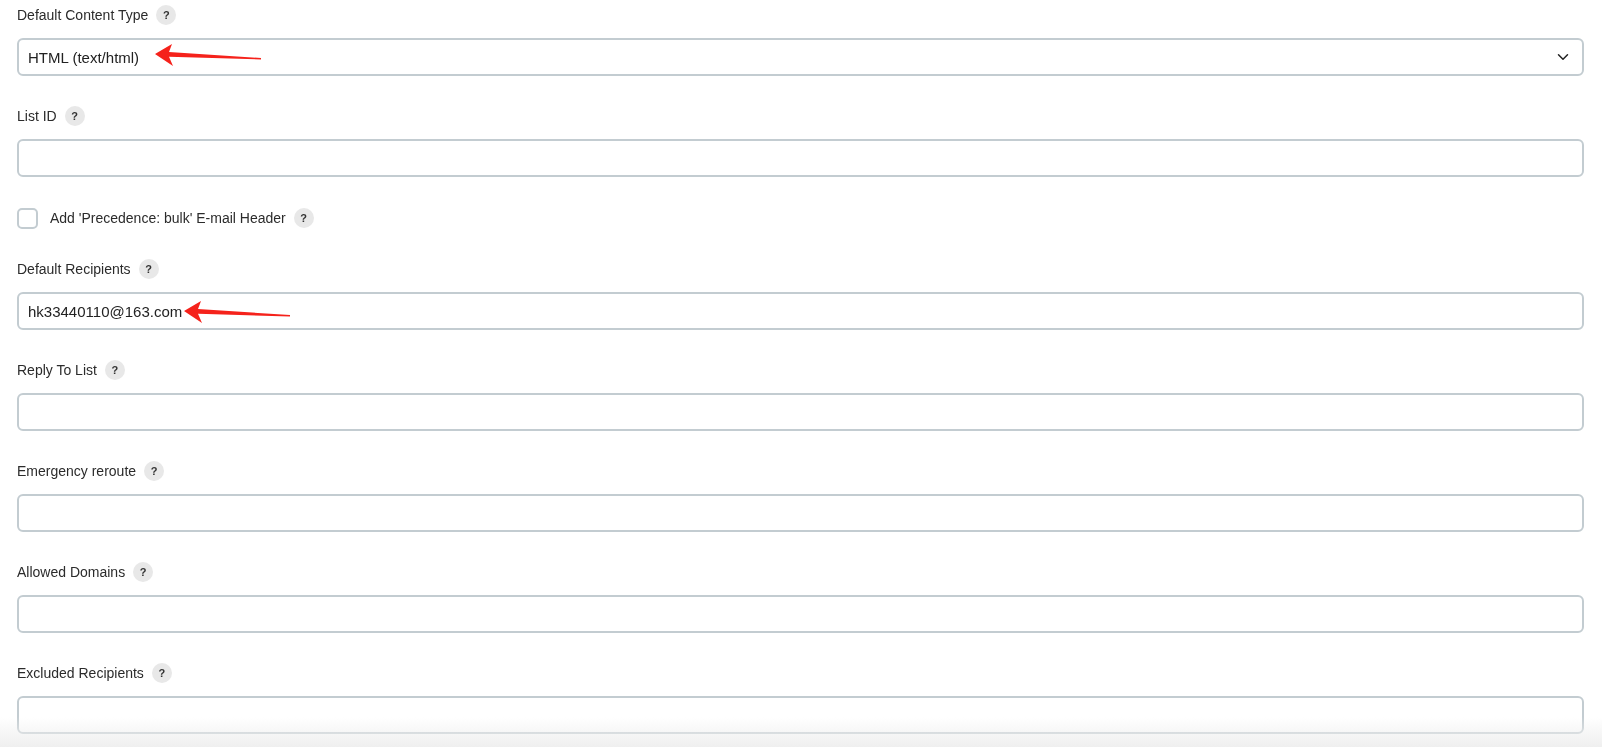  What do you see at coordinates (80, 673) in the screenshot?
I see `field-label: Excluded Recipients` at bounding box center [80, 673].